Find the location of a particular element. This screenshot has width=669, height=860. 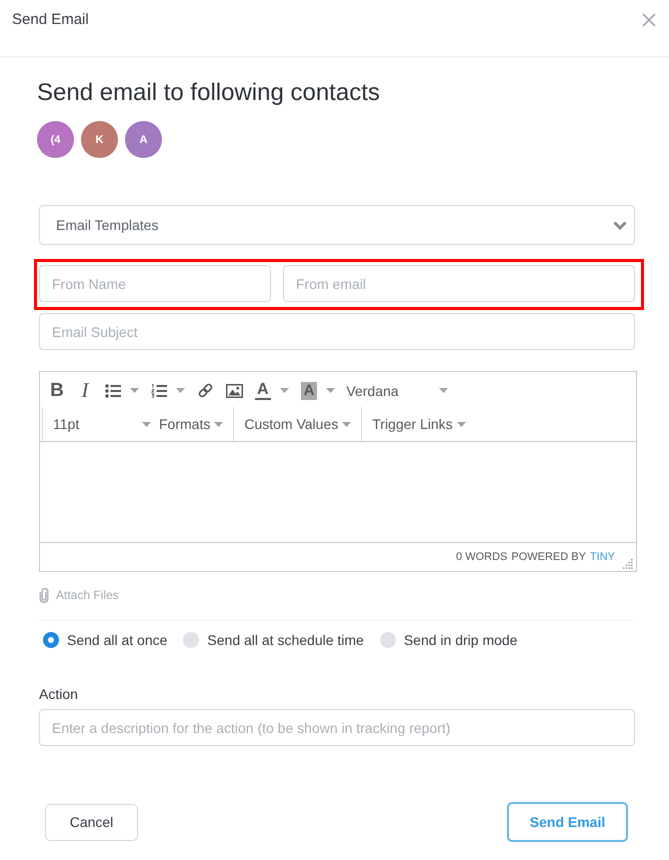

image-icon is located at coordinates (234, 391).